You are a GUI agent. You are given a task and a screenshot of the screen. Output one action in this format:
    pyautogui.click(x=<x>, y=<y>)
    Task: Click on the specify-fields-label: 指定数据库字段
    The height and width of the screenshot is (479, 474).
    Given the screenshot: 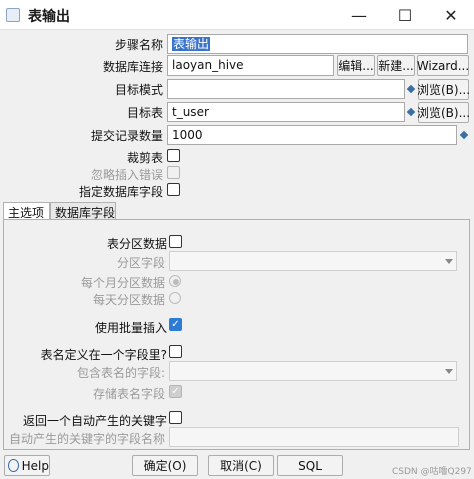 What is the action you would take?
    pyautogui.click(x=120, y=192)
    